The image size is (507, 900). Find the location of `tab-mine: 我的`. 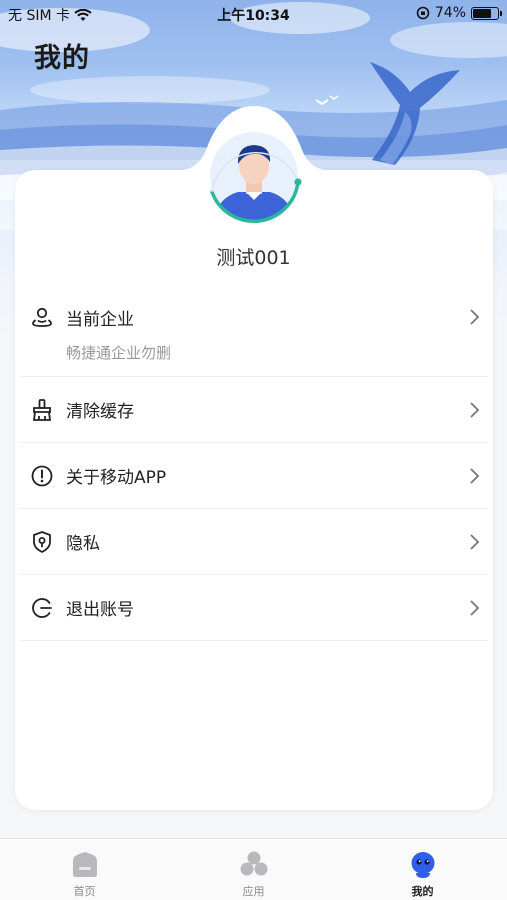

tab-mine: 我的 is located at coordinates (422, 869).